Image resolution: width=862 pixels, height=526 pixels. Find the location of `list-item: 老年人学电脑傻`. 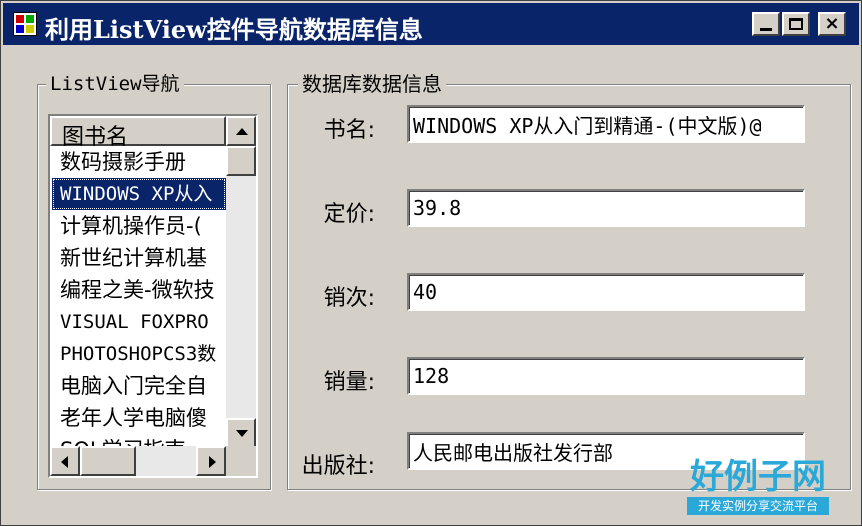

list-item: 老年人学电脑傻 is located at coordinates (139, 418).